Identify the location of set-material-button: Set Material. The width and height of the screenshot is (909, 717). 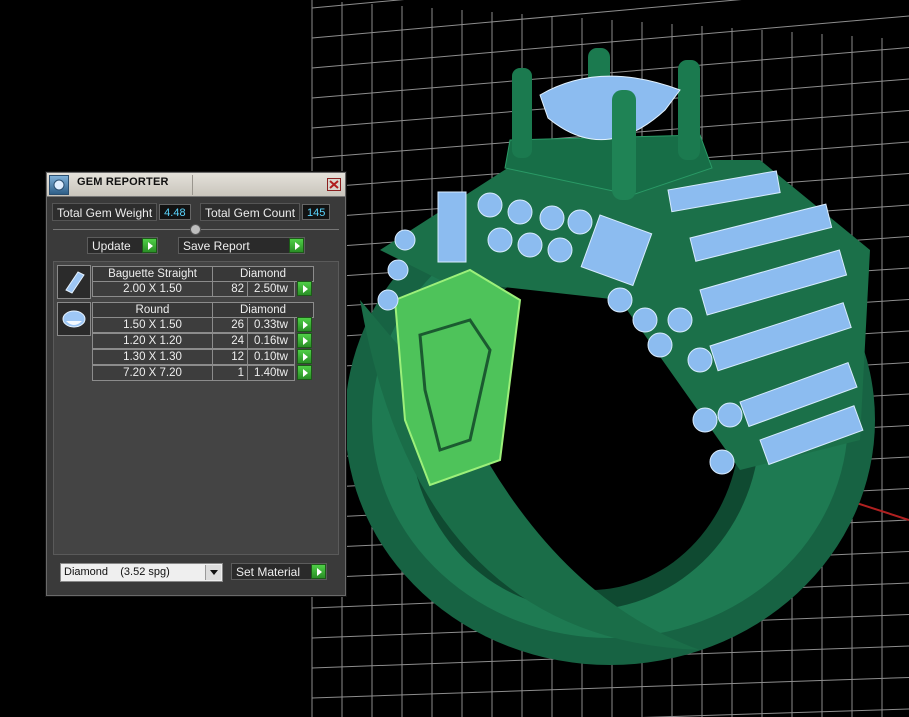
(279, 571).